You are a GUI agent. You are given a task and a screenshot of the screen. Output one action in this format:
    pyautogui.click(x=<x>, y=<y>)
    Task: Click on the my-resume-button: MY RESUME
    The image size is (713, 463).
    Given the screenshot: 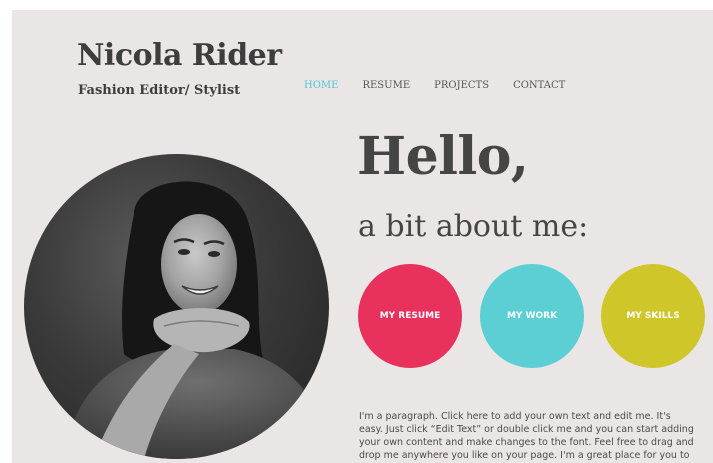 What is the action you would take?
    pyautogui.click(x=410, y=316)
    